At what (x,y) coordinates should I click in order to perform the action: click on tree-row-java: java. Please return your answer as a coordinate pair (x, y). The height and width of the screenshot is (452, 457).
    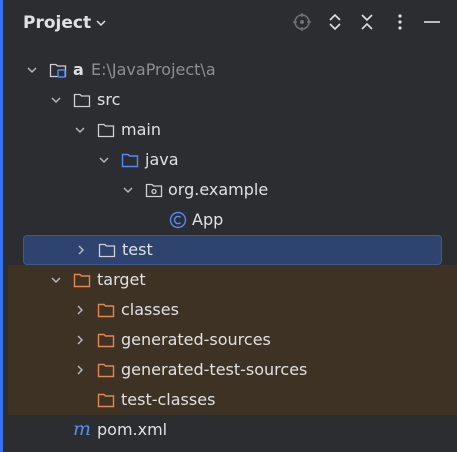
    Looking at the image, I should click on (232, 160).